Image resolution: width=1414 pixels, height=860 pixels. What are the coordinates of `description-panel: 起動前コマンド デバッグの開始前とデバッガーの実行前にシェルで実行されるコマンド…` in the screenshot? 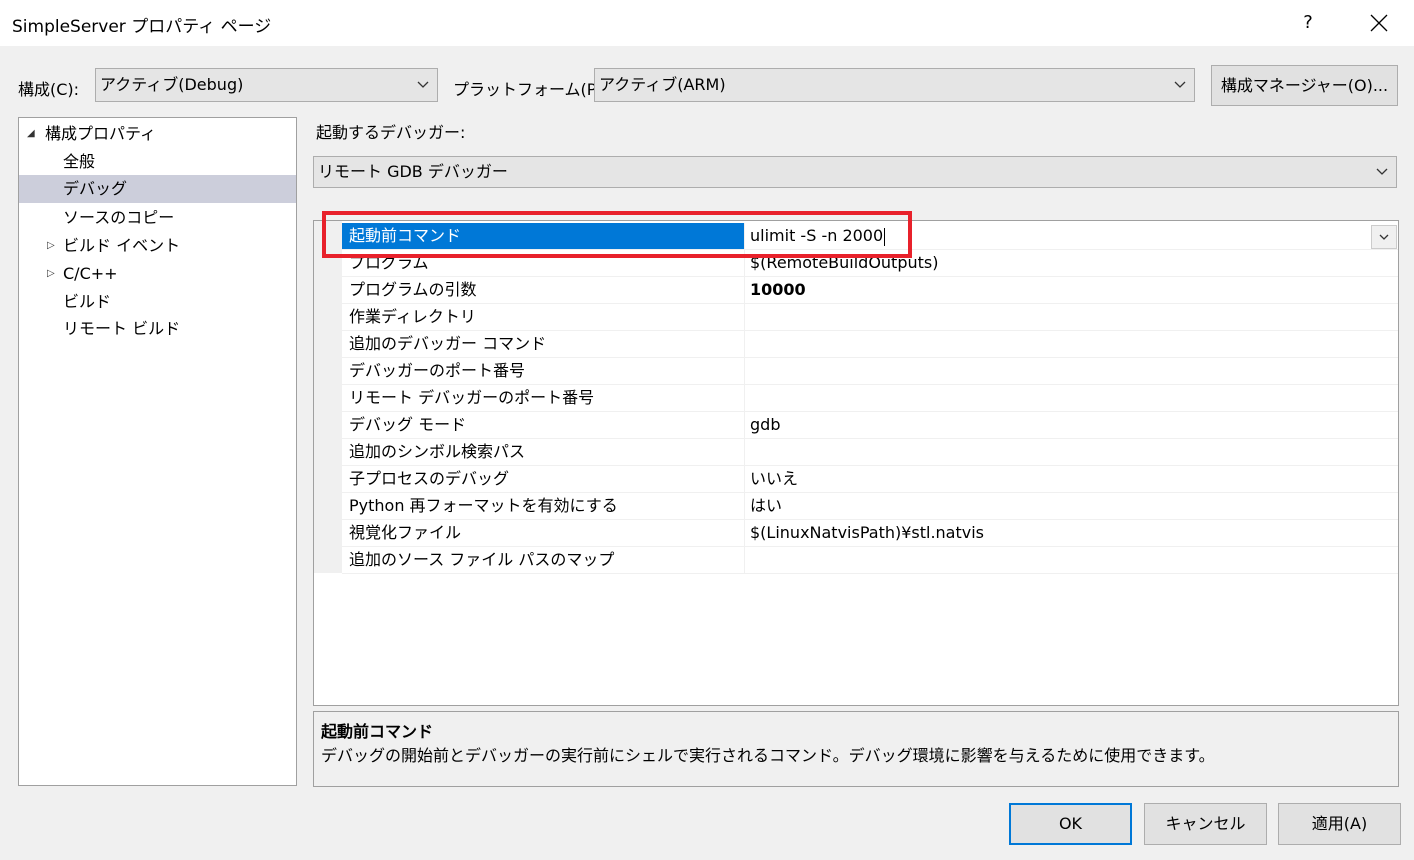 It's located at (856, 749).